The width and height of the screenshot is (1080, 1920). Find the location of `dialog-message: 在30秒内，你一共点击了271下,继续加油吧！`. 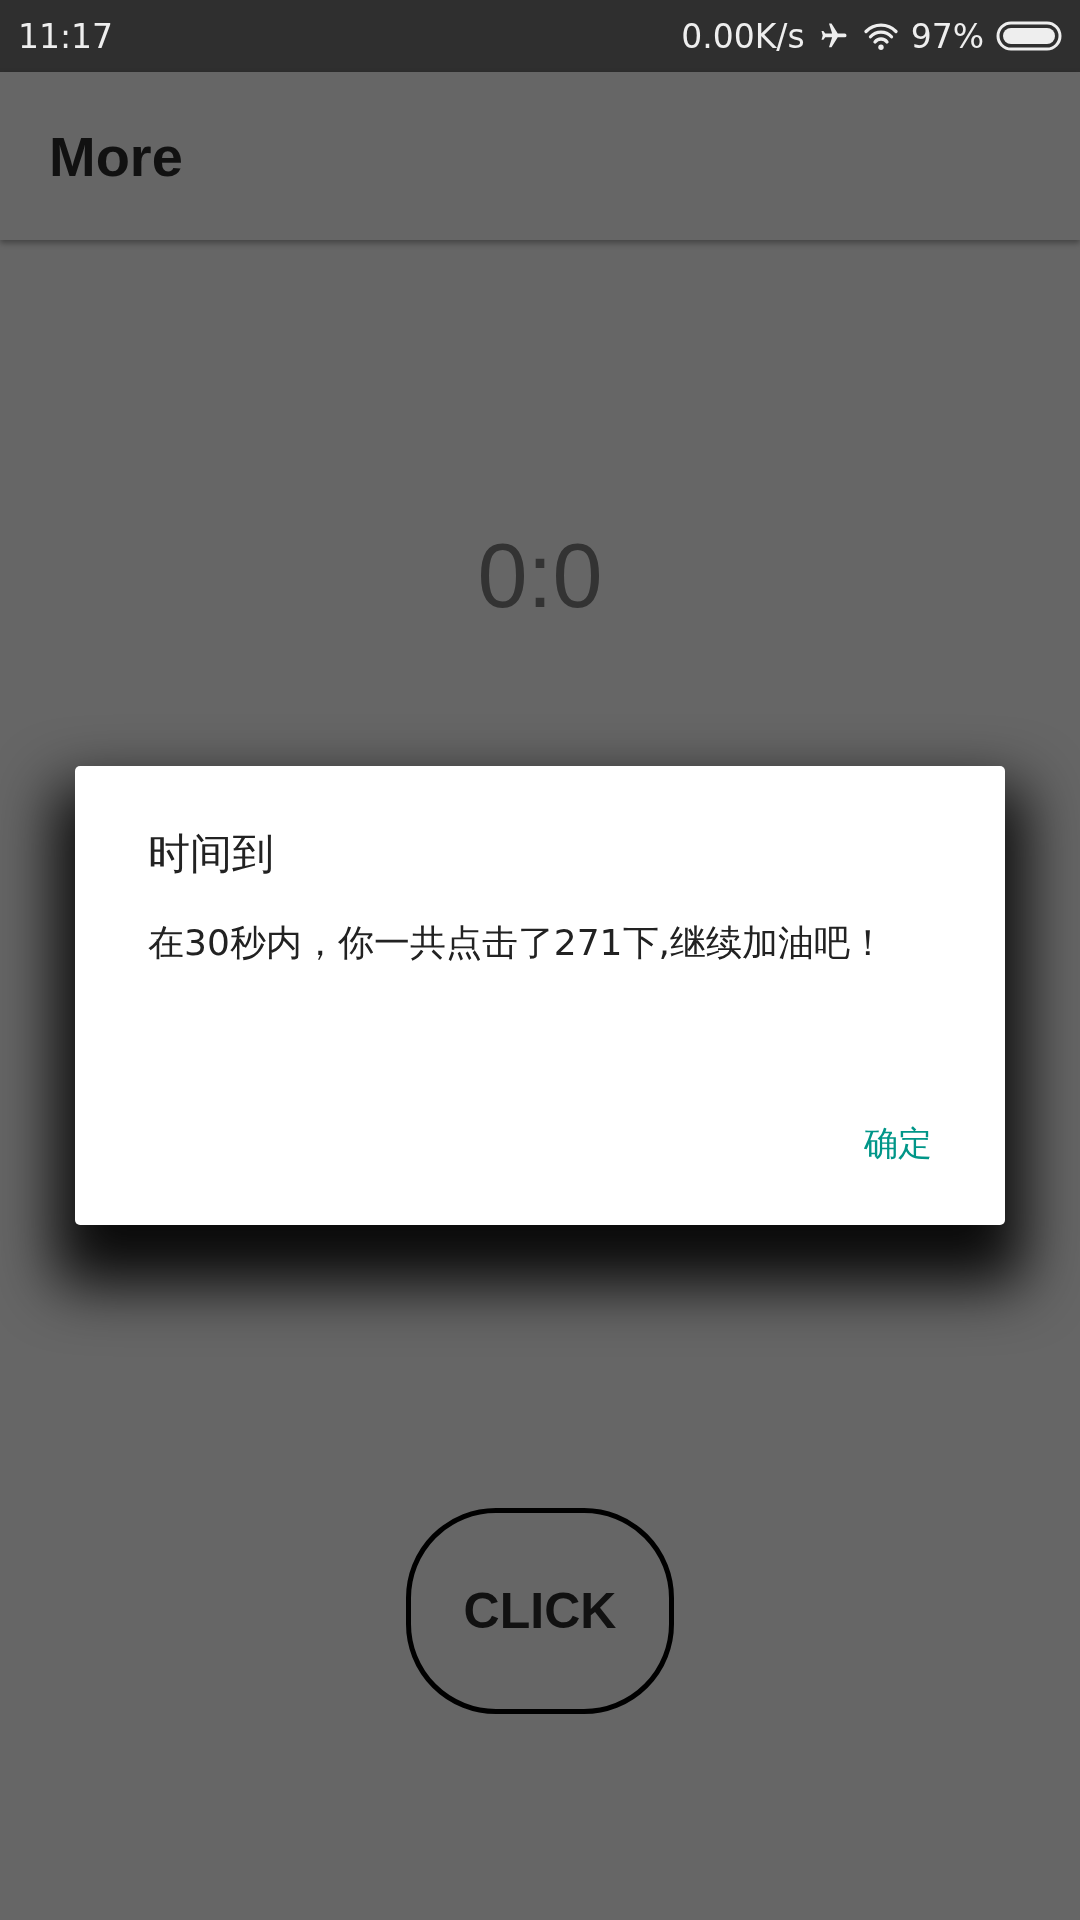

dialog-message: 在30秒内，你一共点击了271下,继续加油吧！ is located at coordinates (517, 943).